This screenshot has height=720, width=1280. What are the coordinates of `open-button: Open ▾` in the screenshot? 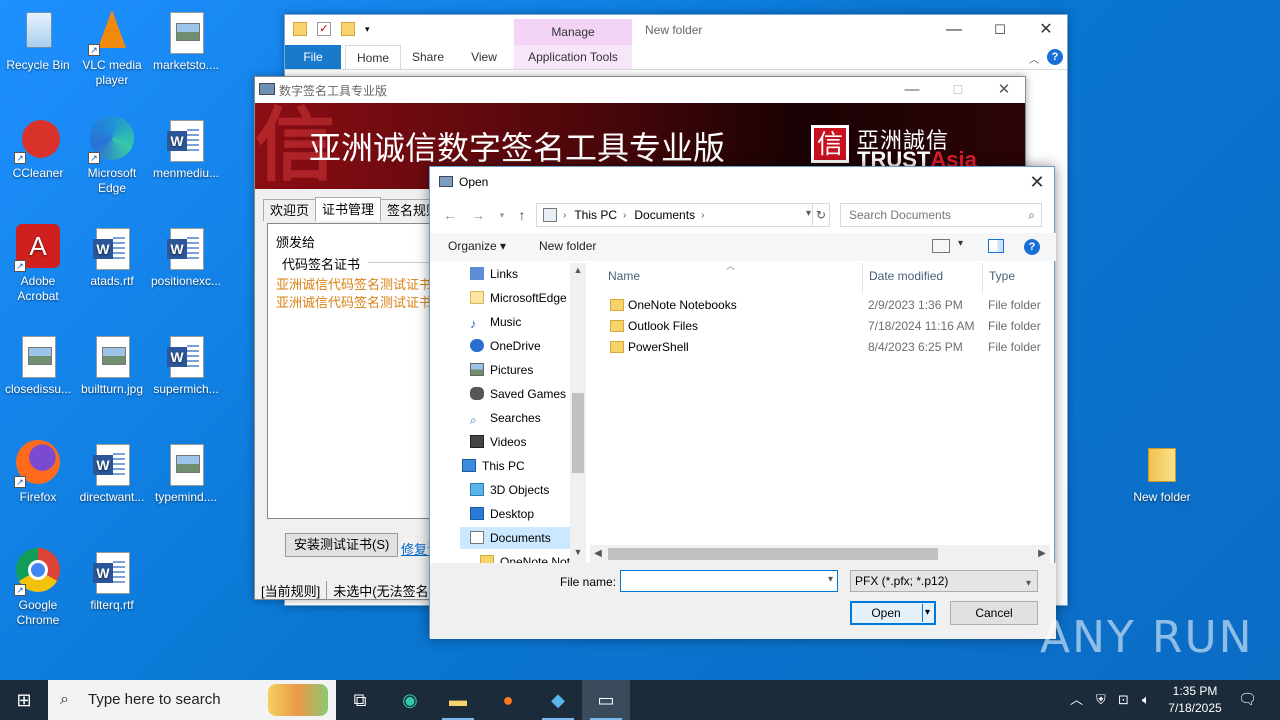 It's located at (893, 613).